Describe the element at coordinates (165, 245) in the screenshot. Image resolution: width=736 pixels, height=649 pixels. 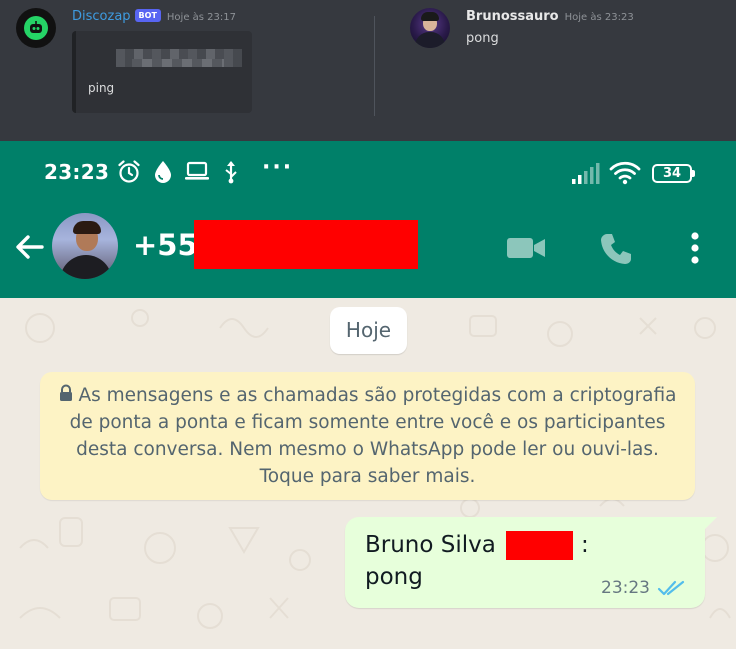
I see `contact-phone-prefix: +55` at that location.